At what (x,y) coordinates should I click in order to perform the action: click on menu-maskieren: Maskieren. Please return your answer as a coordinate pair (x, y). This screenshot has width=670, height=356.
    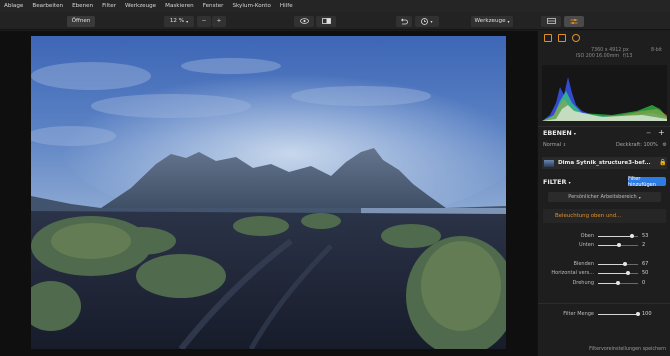
    Looking at the image, I should click on (179, 6).